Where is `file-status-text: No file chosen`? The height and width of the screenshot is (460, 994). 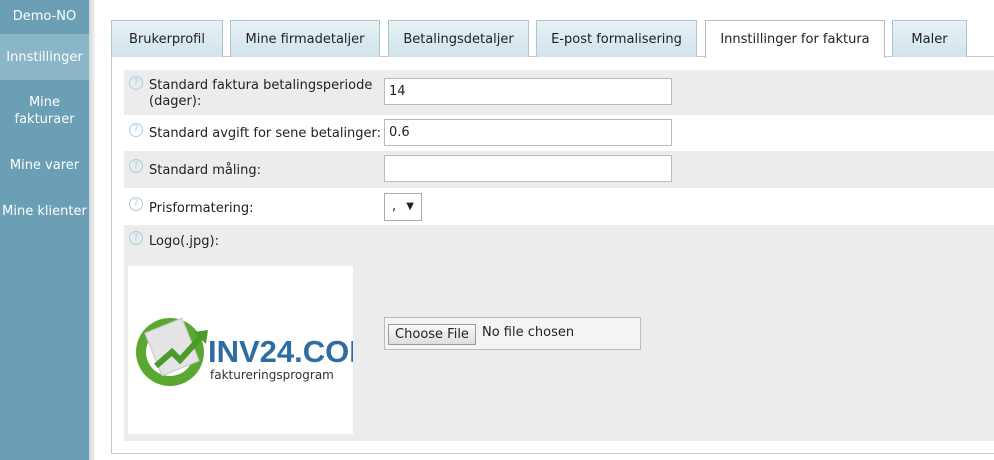
file-status-text: No file chosen is located at coordinates (528, 332).